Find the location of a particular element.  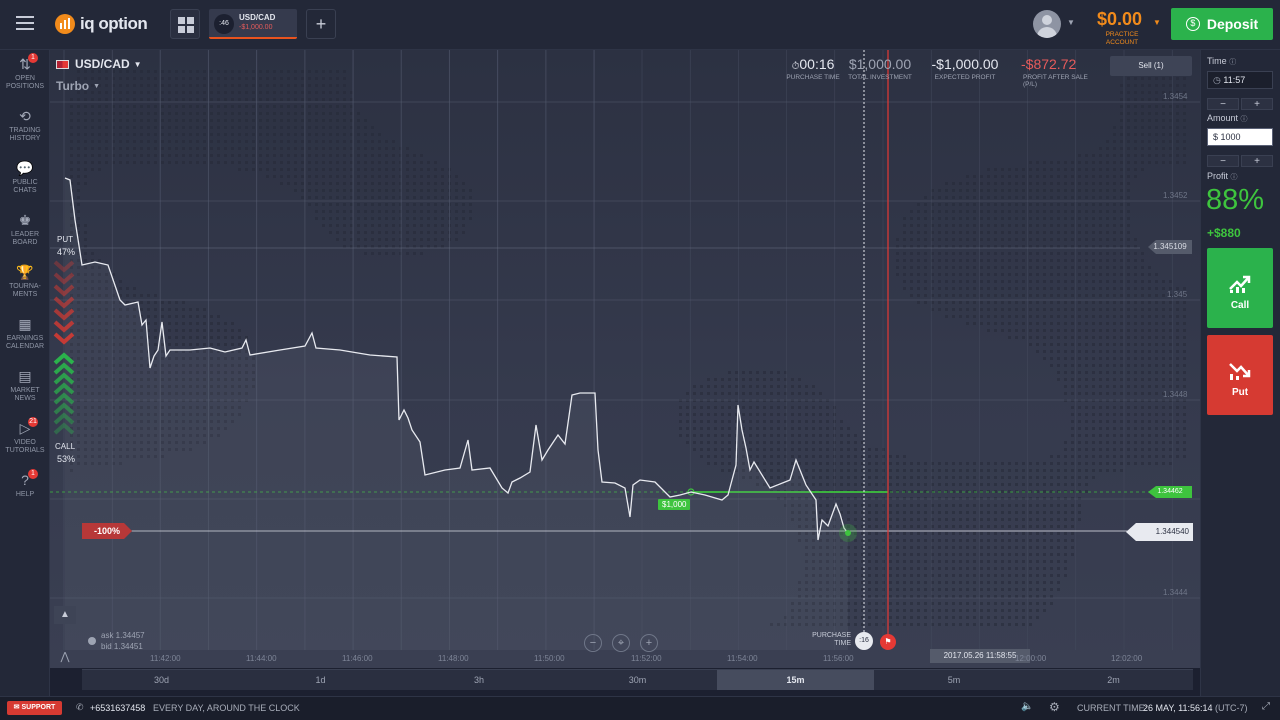

timeframe-2m: 2m is located at coordinates (1113, 680).